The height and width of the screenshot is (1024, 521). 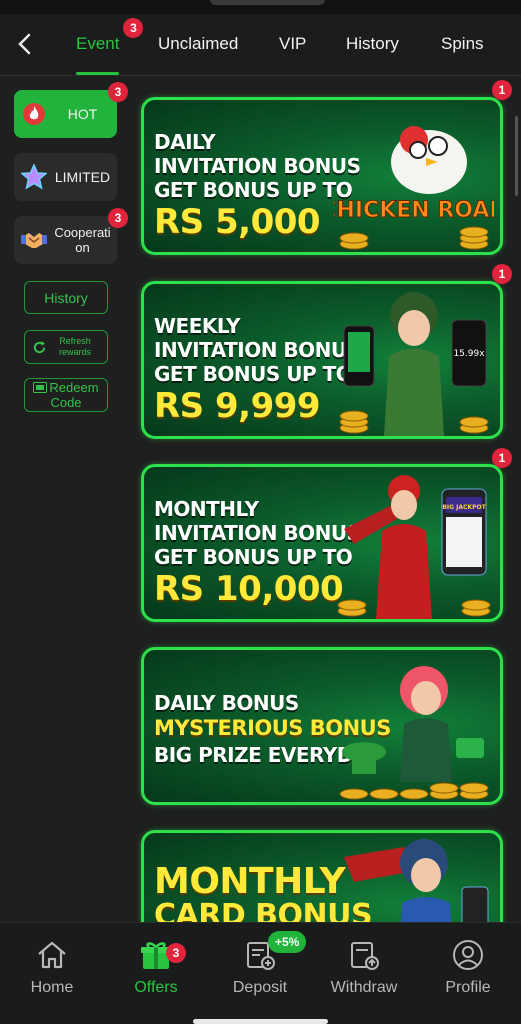 I want to click on nav-home: Home, so click(x=52, y=972).